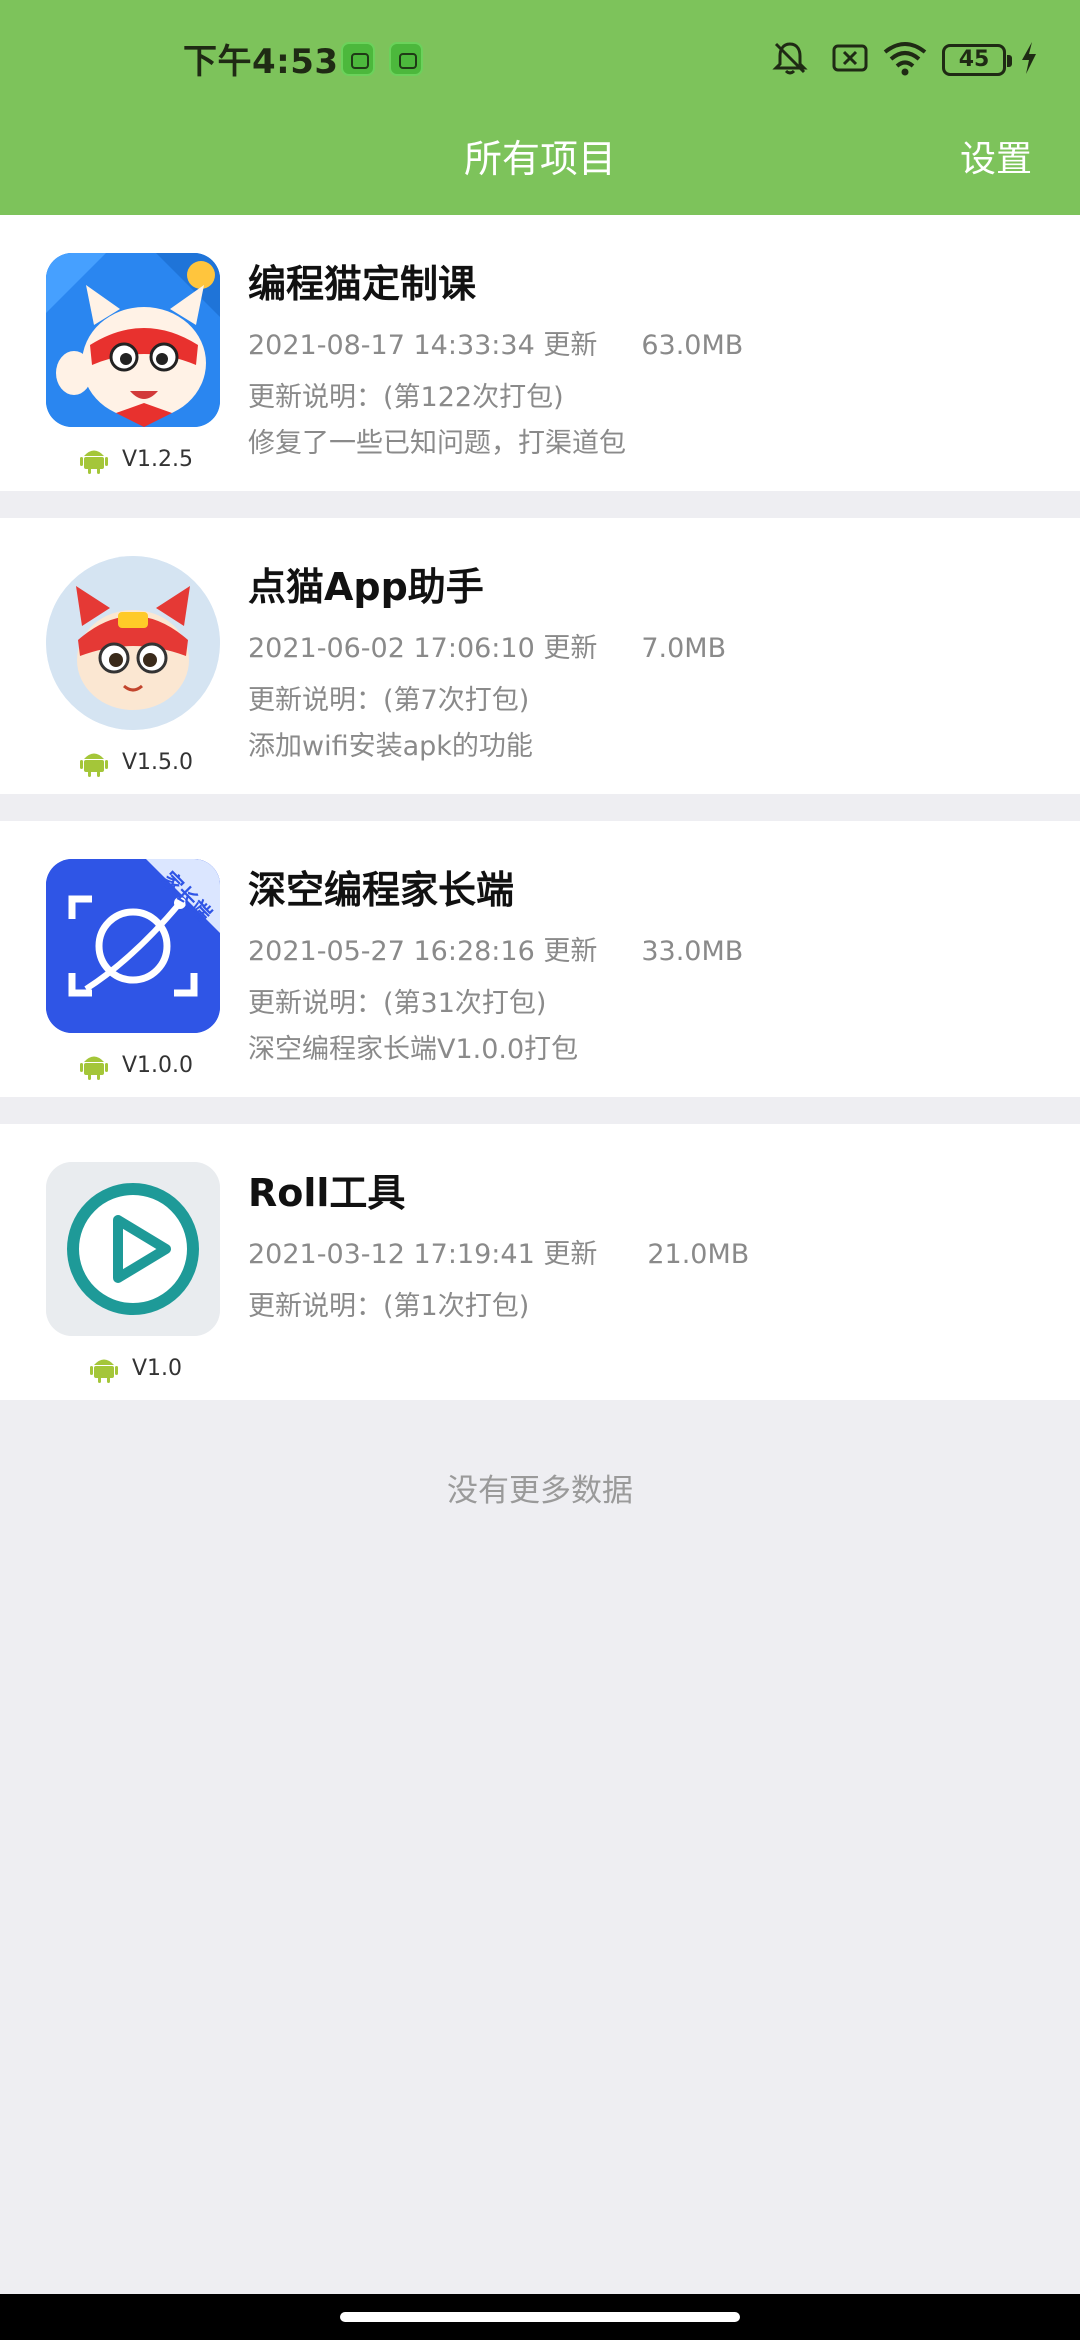 Image resolution: width=1080 pixels, height=2340 pixels. I want to click on status-bar: 下午4:53 45, so click(540, 60).